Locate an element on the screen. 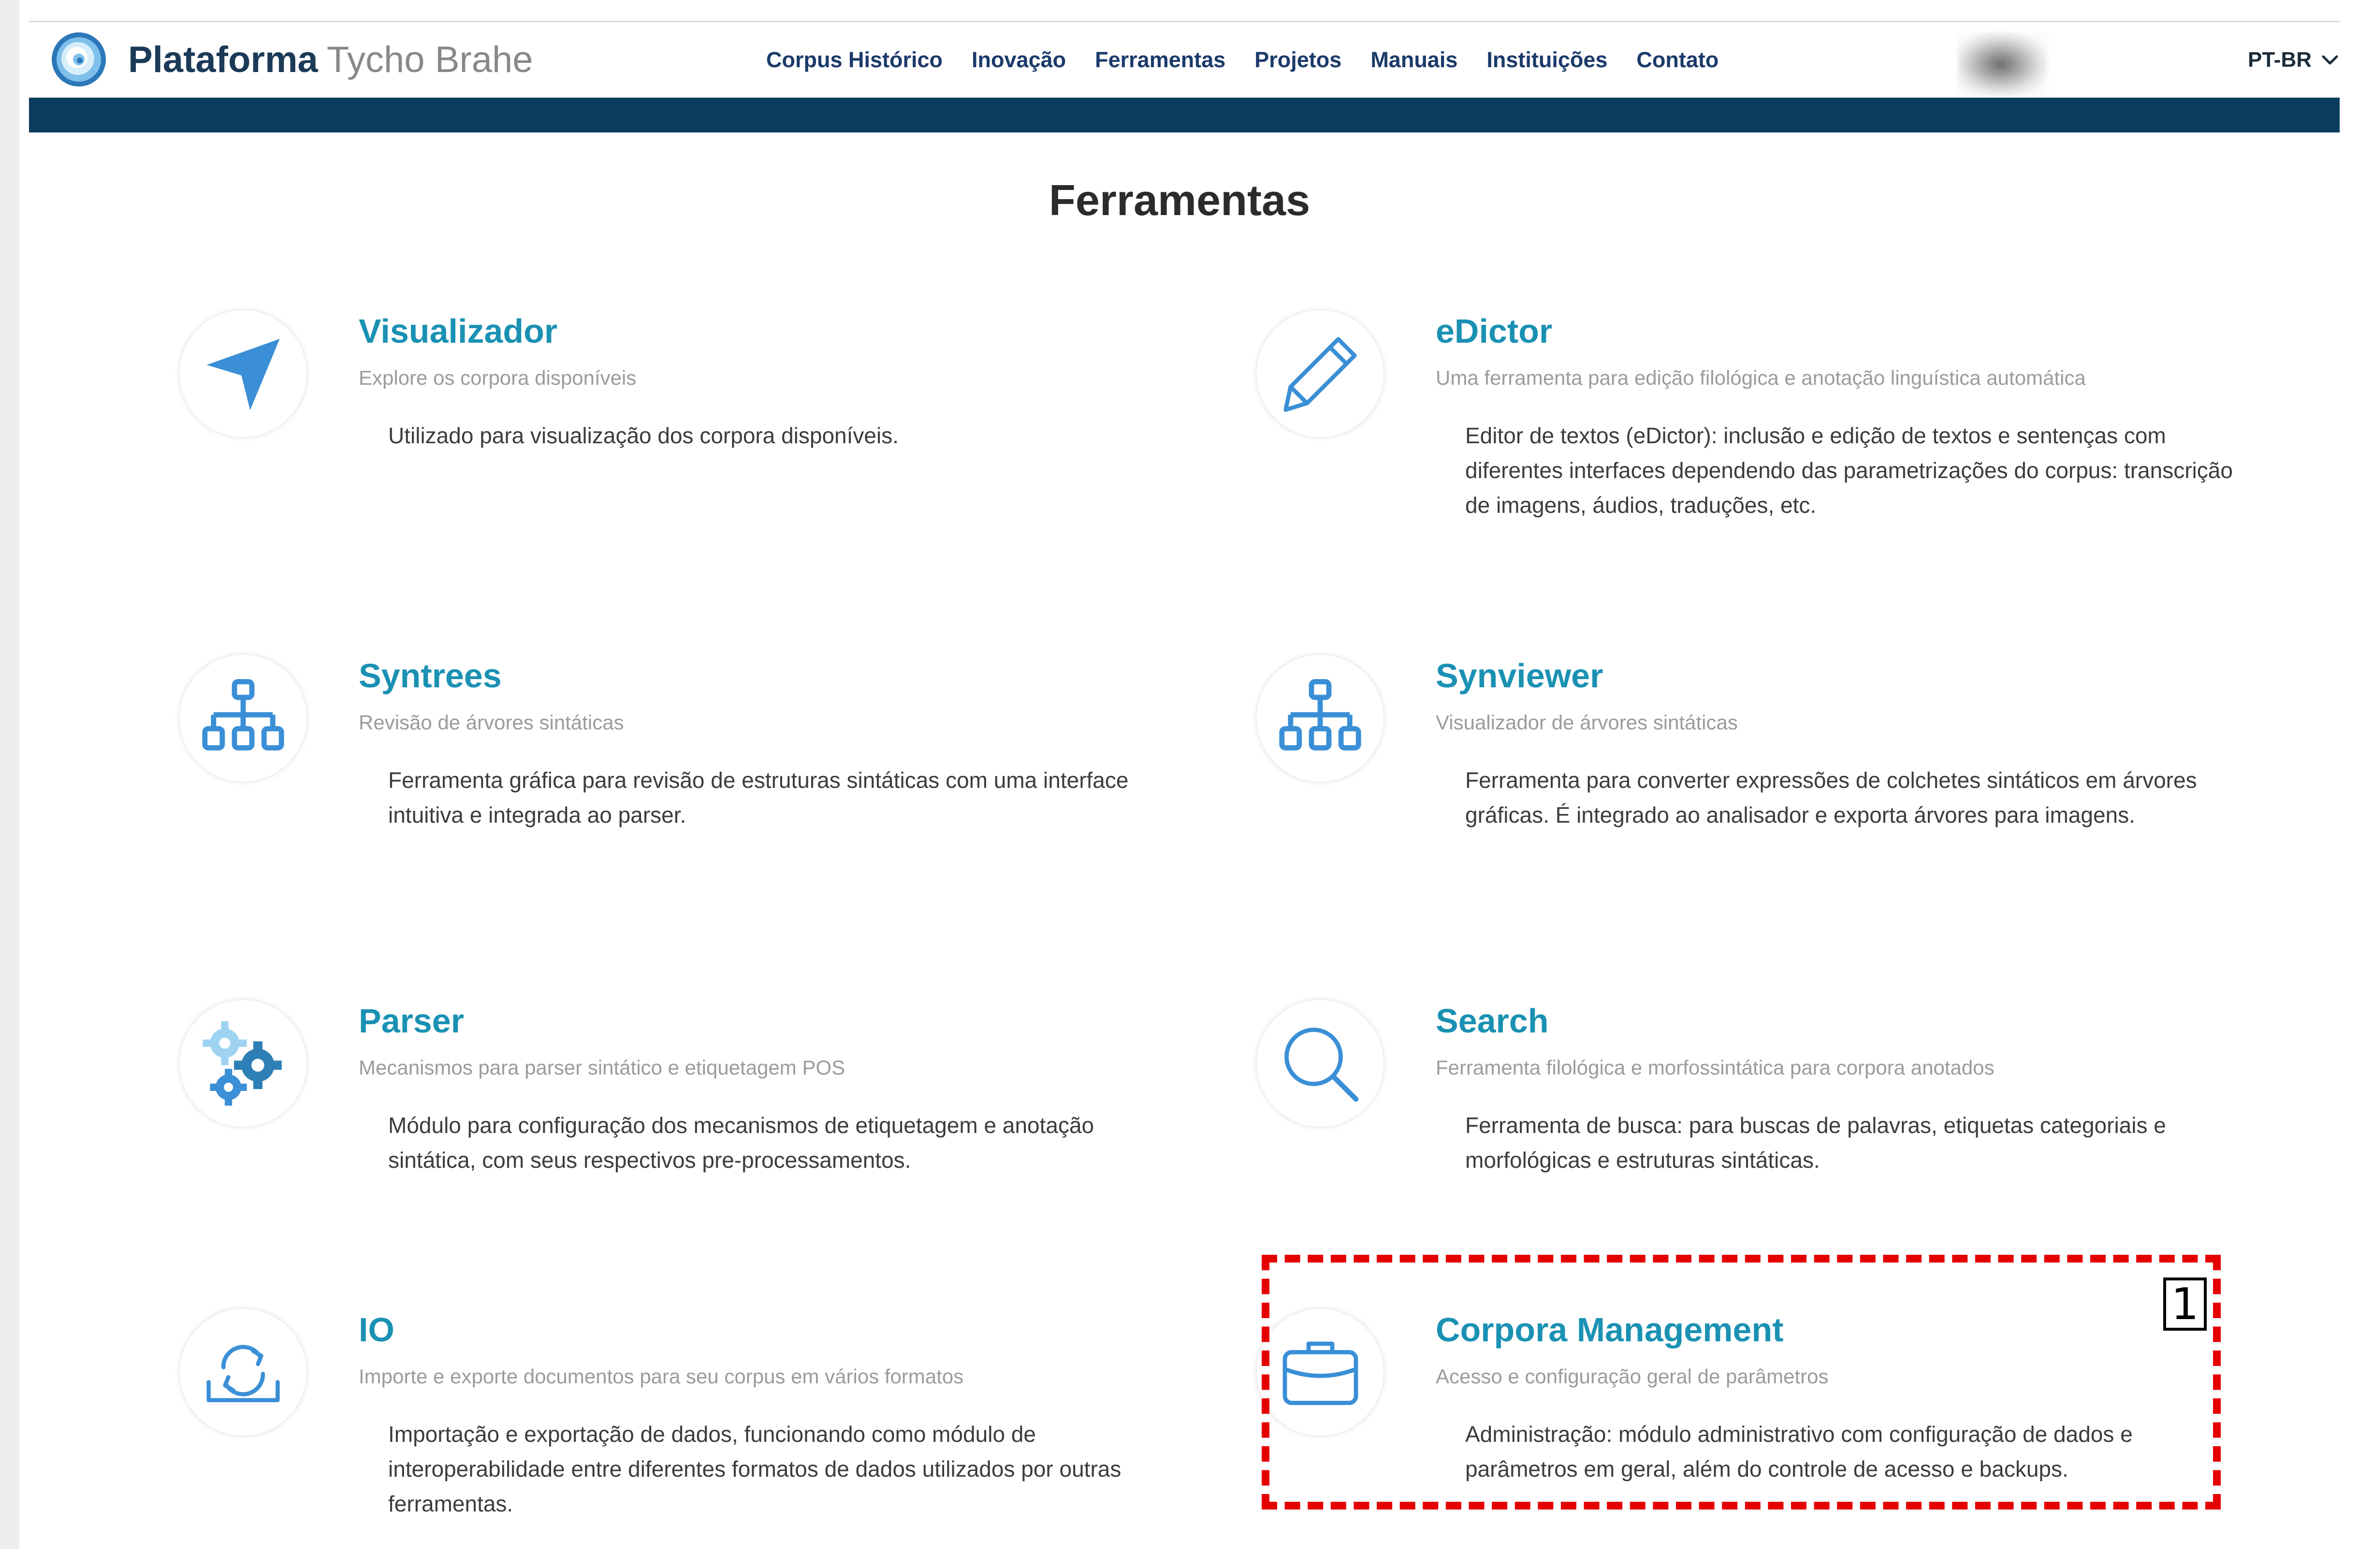 The width and height of the screenshot is (2359, 1568). tool-title: Search is located at coordinates (1492, 1021).